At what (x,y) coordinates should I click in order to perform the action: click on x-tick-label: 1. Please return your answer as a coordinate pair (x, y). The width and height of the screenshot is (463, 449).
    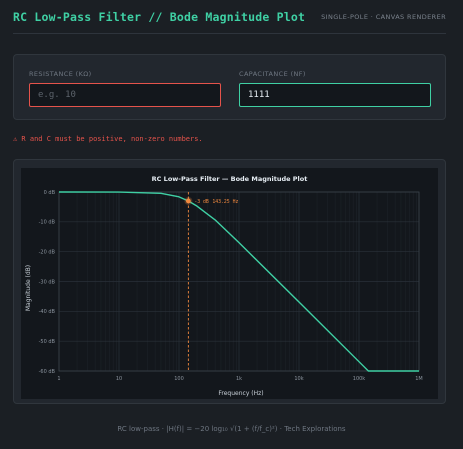
    Looking at the image, I should click on (58, 379).